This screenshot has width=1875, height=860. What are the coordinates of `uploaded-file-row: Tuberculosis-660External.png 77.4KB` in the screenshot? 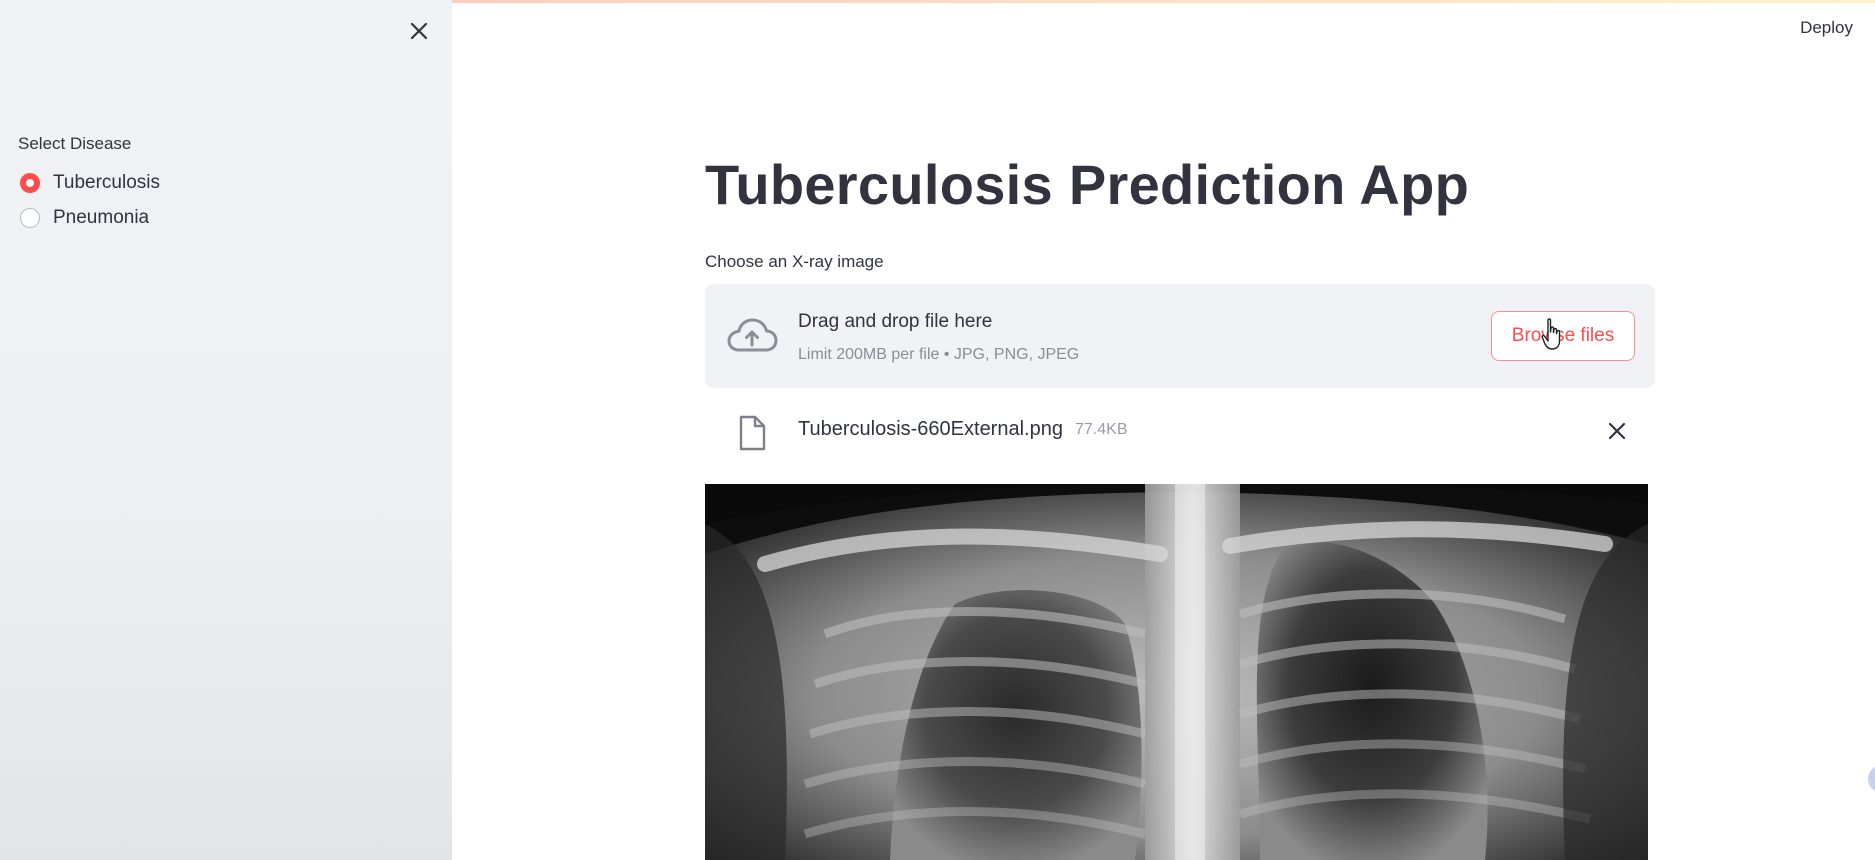 It's located at (1180, 433).